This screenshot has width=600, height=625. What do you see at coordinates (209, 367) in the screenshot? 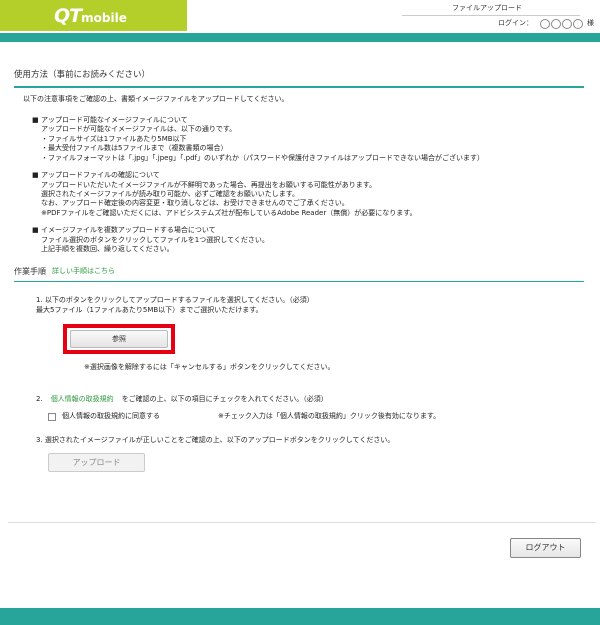
I see `step1-note: ※選択画像を解除するには「キャンセルする」ボタンをクリックしてください。` at bounding box center [209, 367].